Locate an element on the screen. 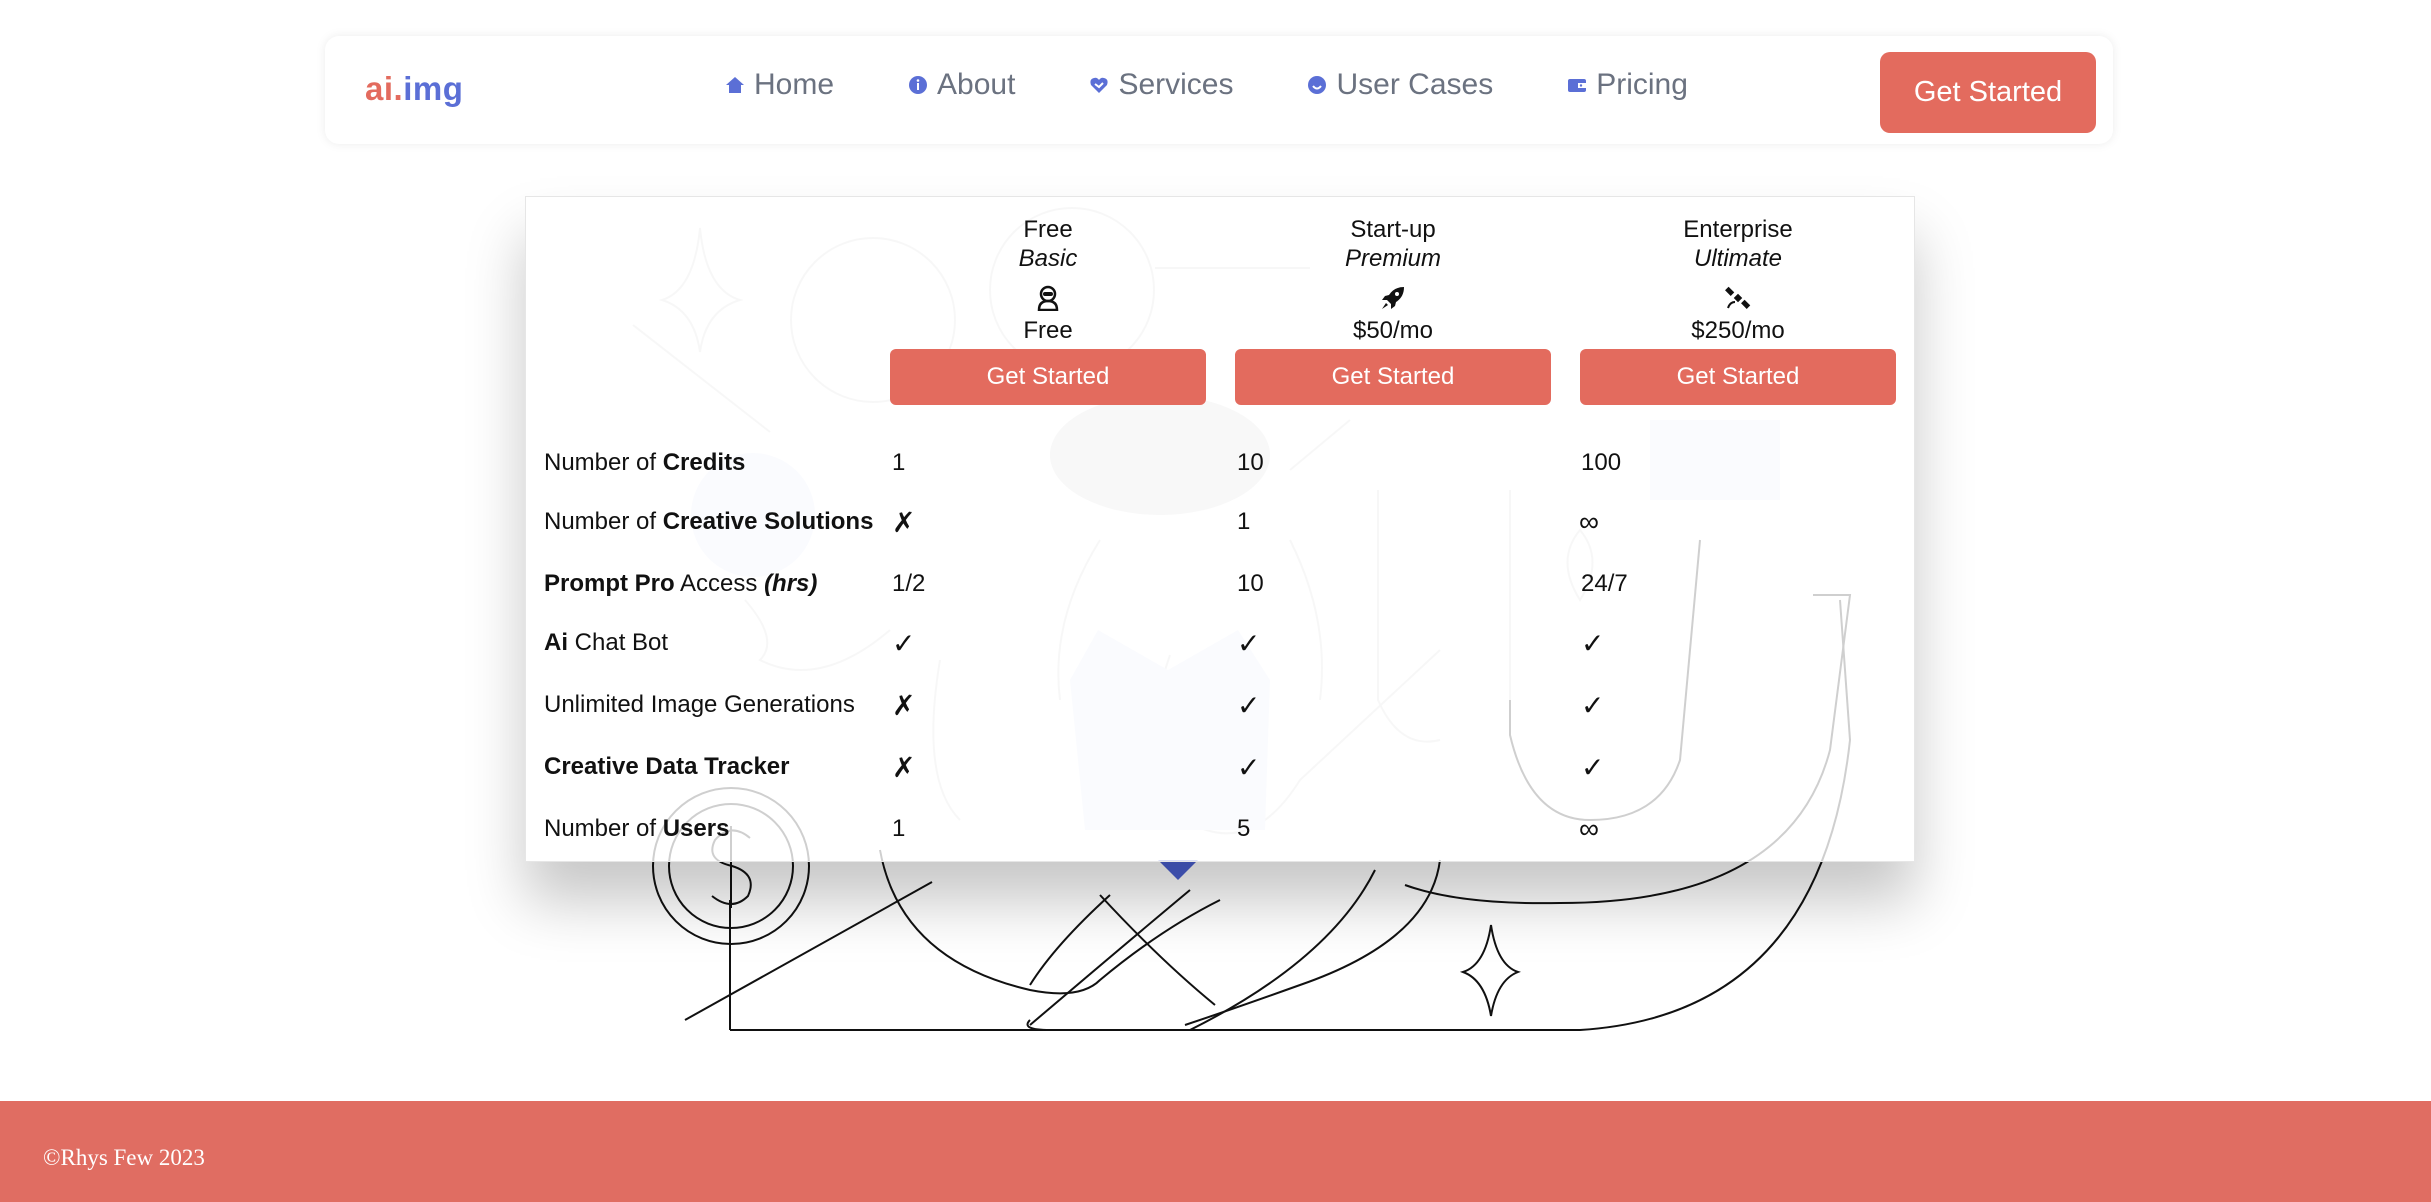 This screenshot has width=2431, height=1202. nav-item-label: User Cases is located at coordinates (1415, 84).